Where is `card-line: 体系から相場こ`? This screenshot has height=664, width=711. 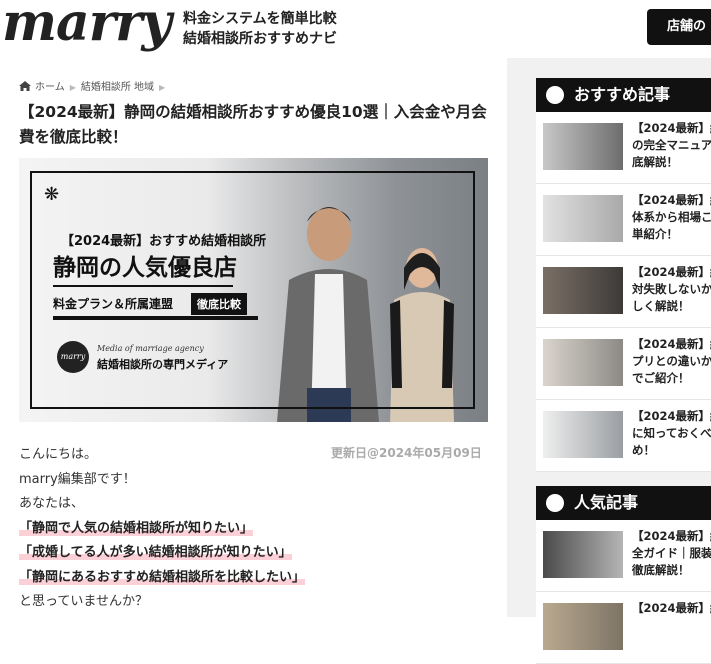
card-line: 体系から相場こ is located at coordinates (671, 217).